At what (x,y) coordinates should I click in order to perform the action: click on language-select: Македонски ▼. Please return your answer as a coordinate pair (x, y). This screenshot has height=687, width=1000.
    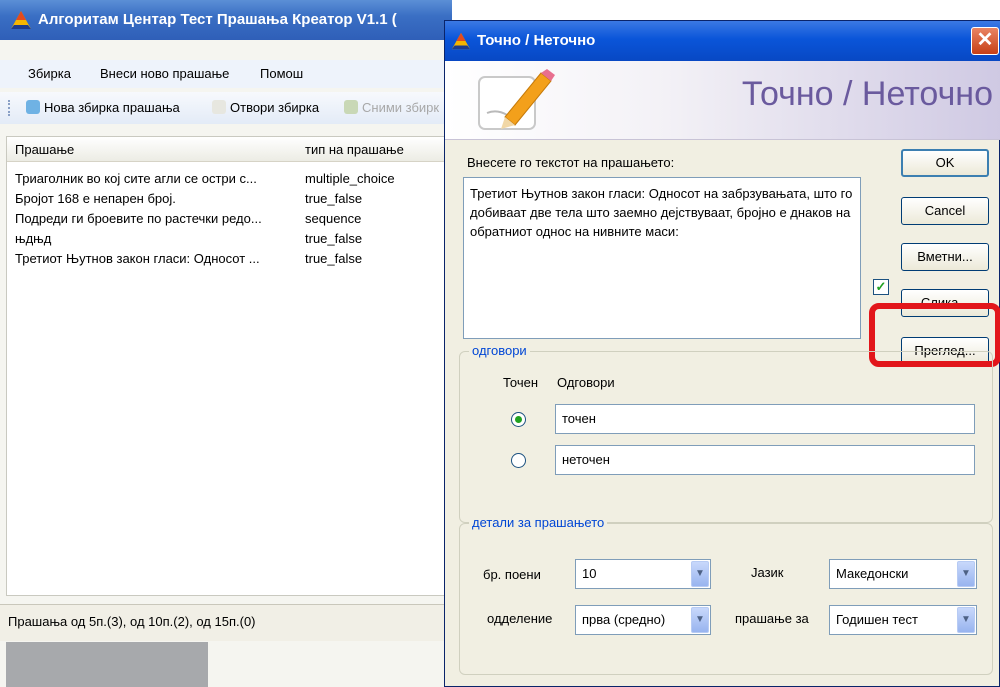
    Looking at the image, I should click on (903, 574).